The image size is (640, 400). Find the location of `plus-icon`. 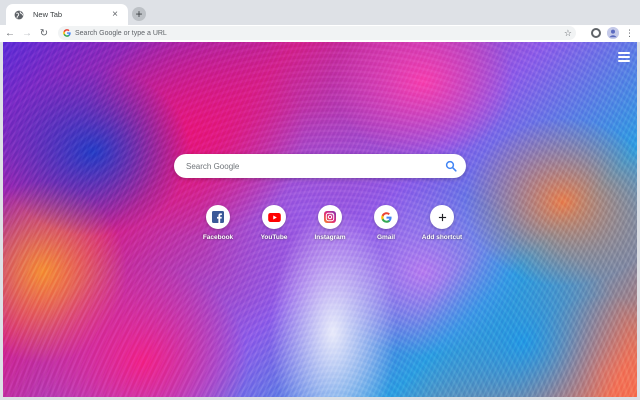

plus-icon is located at coordinates (442, 217).